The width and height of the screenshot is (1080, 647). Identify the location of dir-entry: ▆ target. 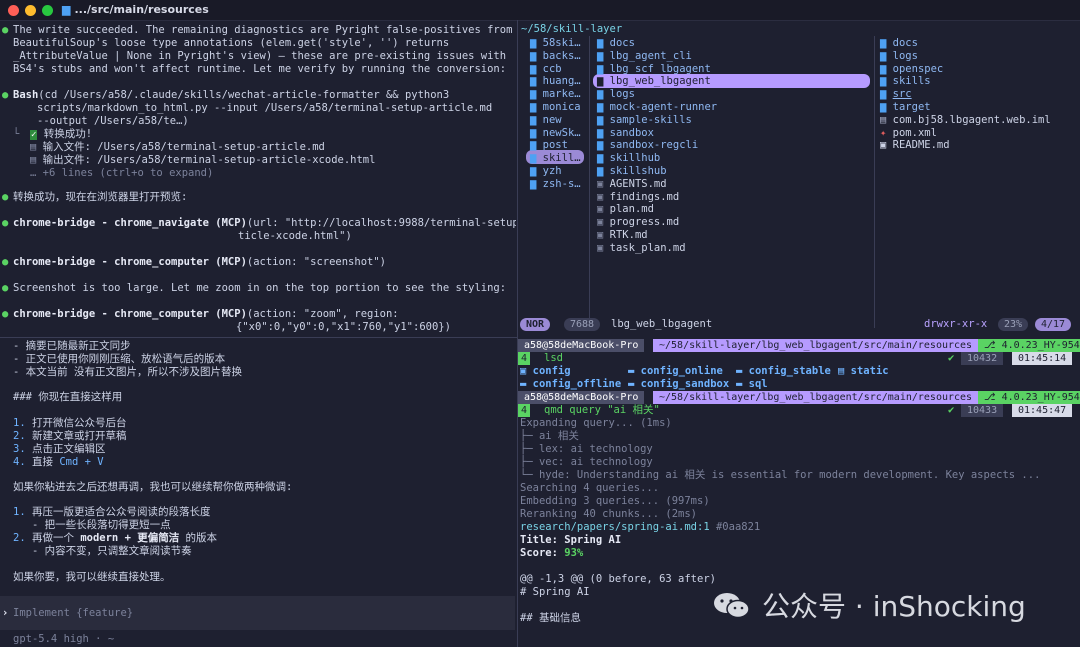
(905, 107).